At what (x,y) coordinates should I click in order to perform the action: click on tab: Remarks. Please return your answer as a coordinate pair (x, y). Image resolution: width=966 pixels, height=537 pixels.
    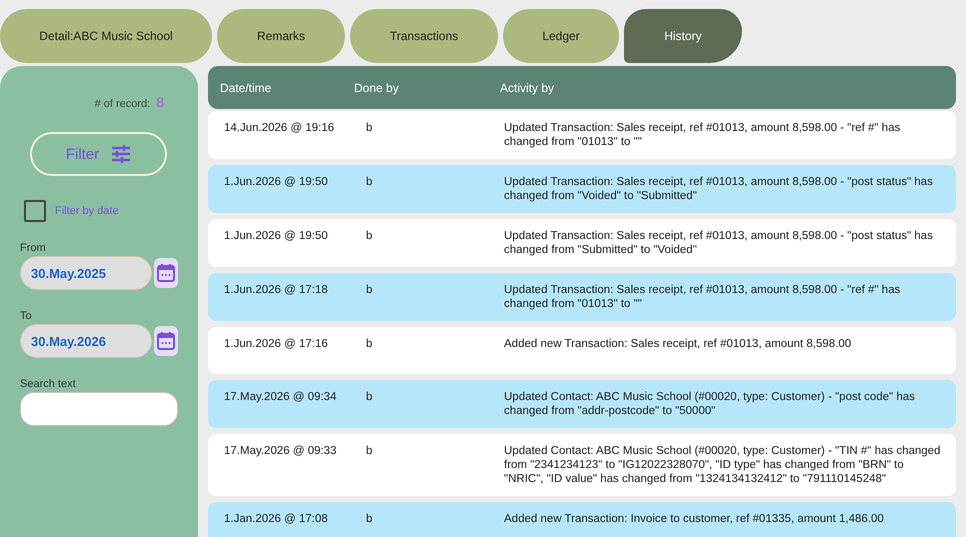
    Looking at the image, I should click on (281, 36).